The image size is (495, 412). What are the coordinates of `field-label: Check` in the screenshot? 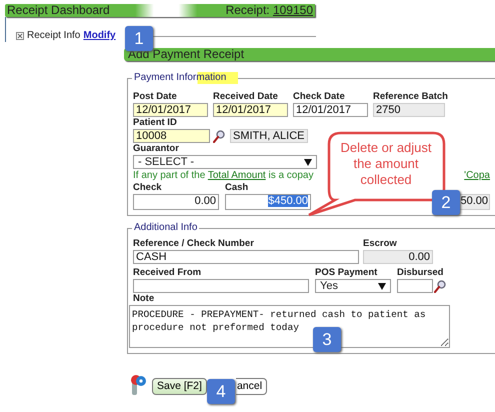 It's located at (147, 188).